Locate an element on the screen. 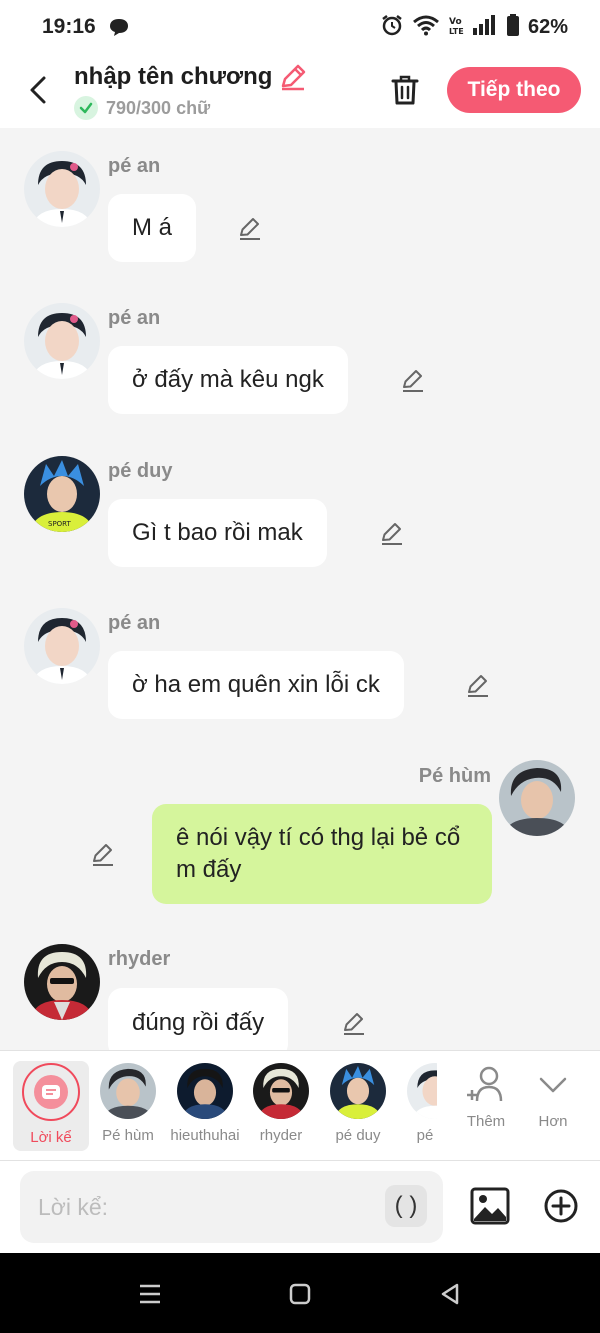 The width and height of the screenshot is (600, 1333). wifi-icon is located at coordinates (426, 27).